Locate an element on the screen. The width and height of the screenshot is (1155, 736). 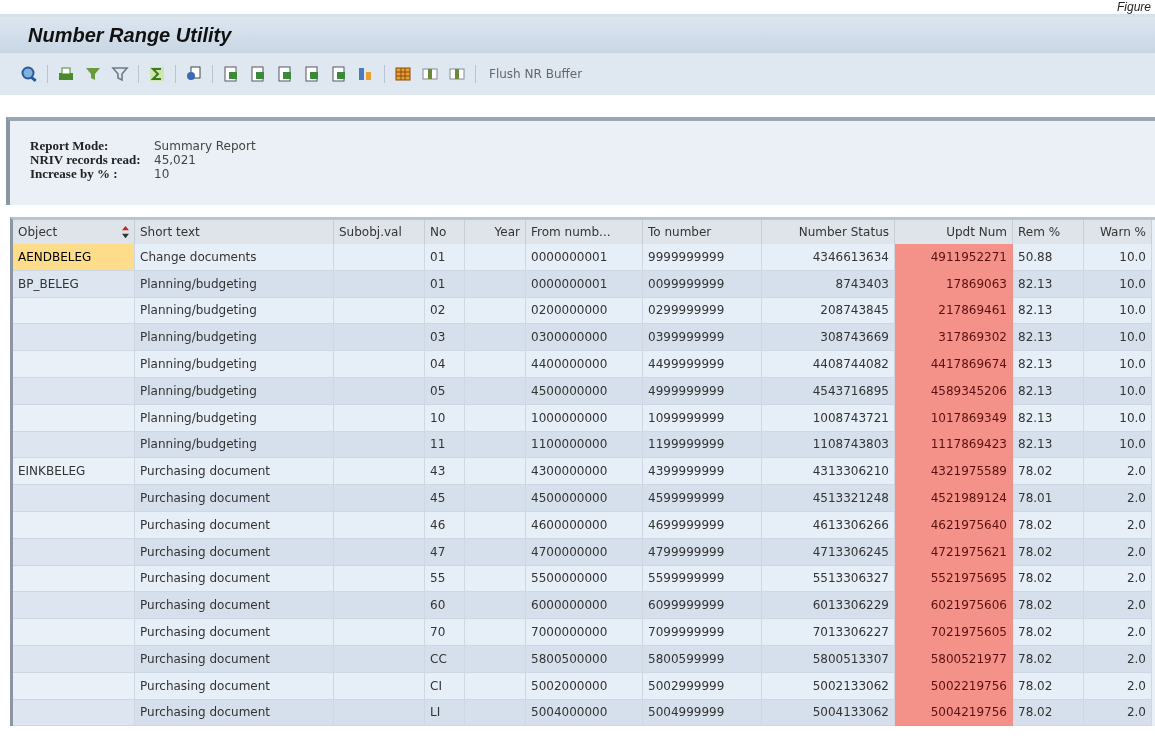
table-cell: 6099999999 is located at coordinates (702, 606).